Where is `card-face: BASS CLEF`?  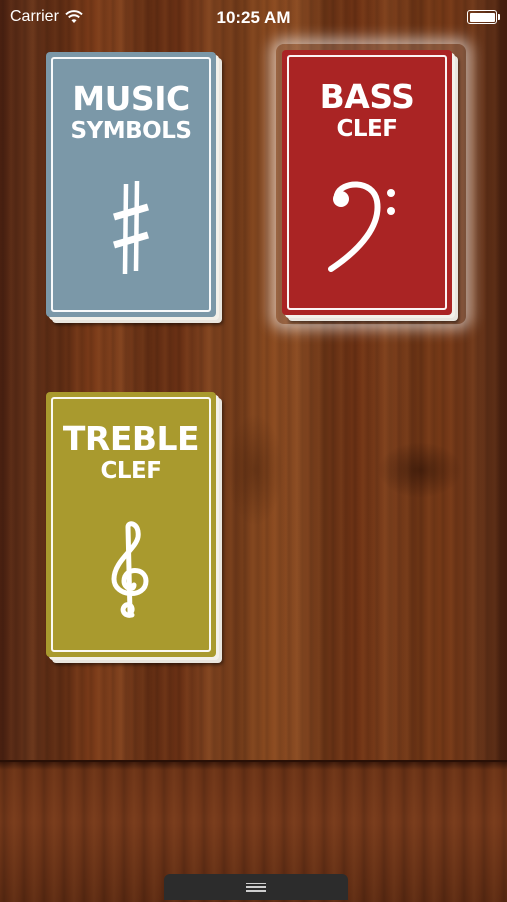 card-face: BASS CLEF is located at coordinates (367, 182).